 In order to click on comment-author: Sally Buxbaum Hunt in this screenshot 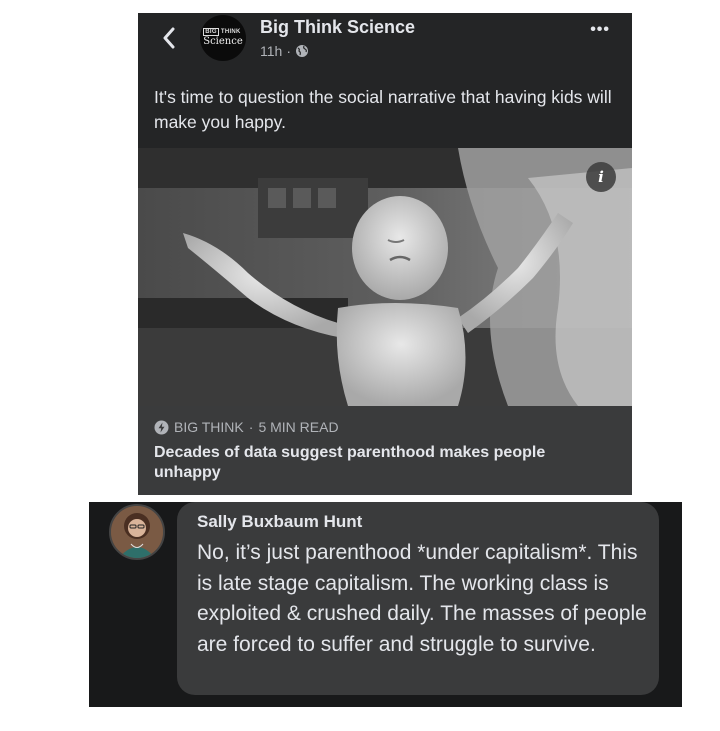, I will do `click(279, 522)`.